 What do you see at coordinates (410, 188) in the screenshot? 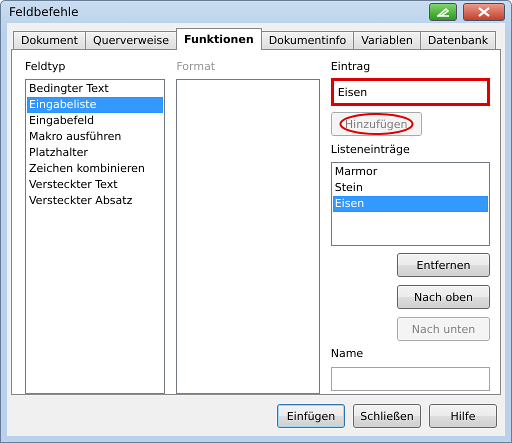
I see `list-item: Stein` at bounding box center [410, 188].